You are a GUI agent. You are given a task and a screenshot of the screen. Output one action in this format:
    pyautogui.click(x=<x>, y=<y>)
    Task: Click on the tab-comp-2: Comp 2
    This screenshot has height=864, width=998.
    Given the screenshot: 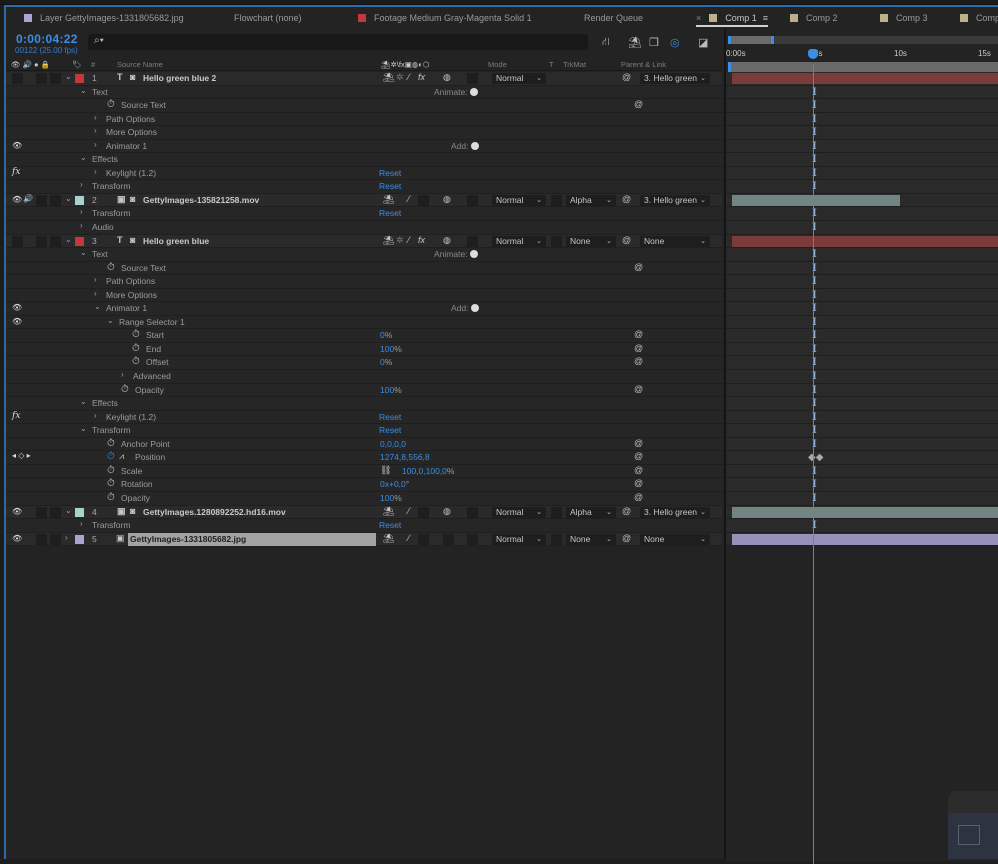 What is the action you would take?
    pyautogui.click(x=814, y=19)
    